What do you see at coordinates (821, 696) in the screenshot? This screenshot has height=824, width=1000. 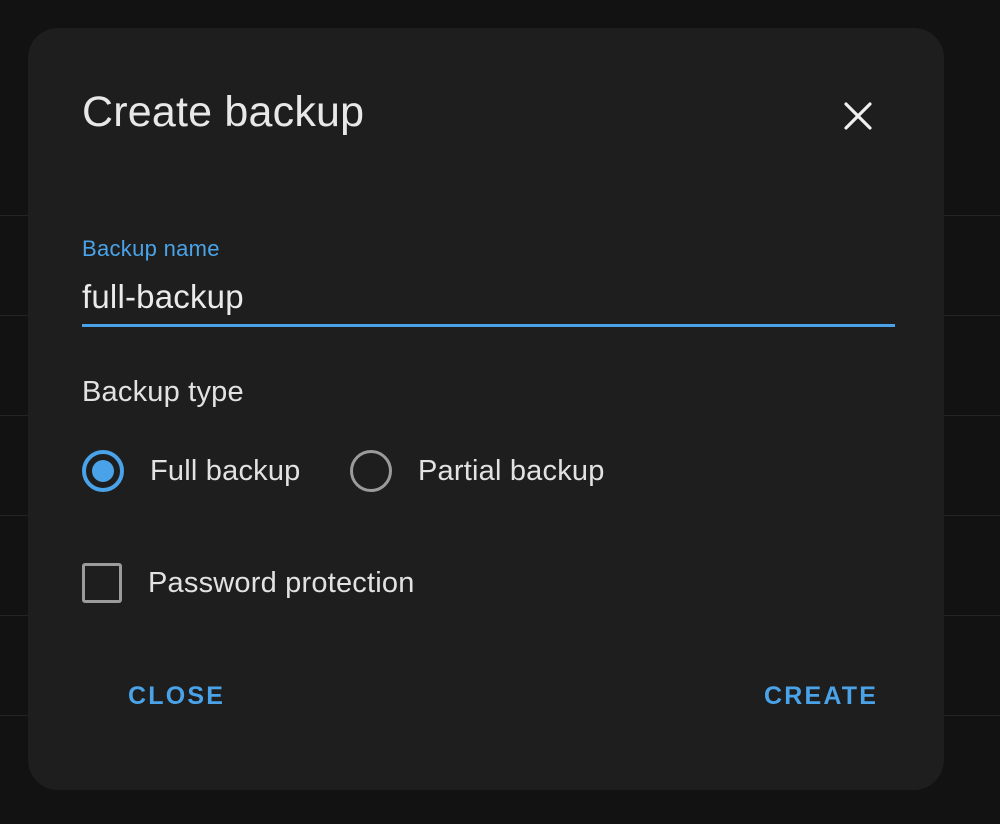 I see `create-button: CREATE` at bounding box center [821, 696].